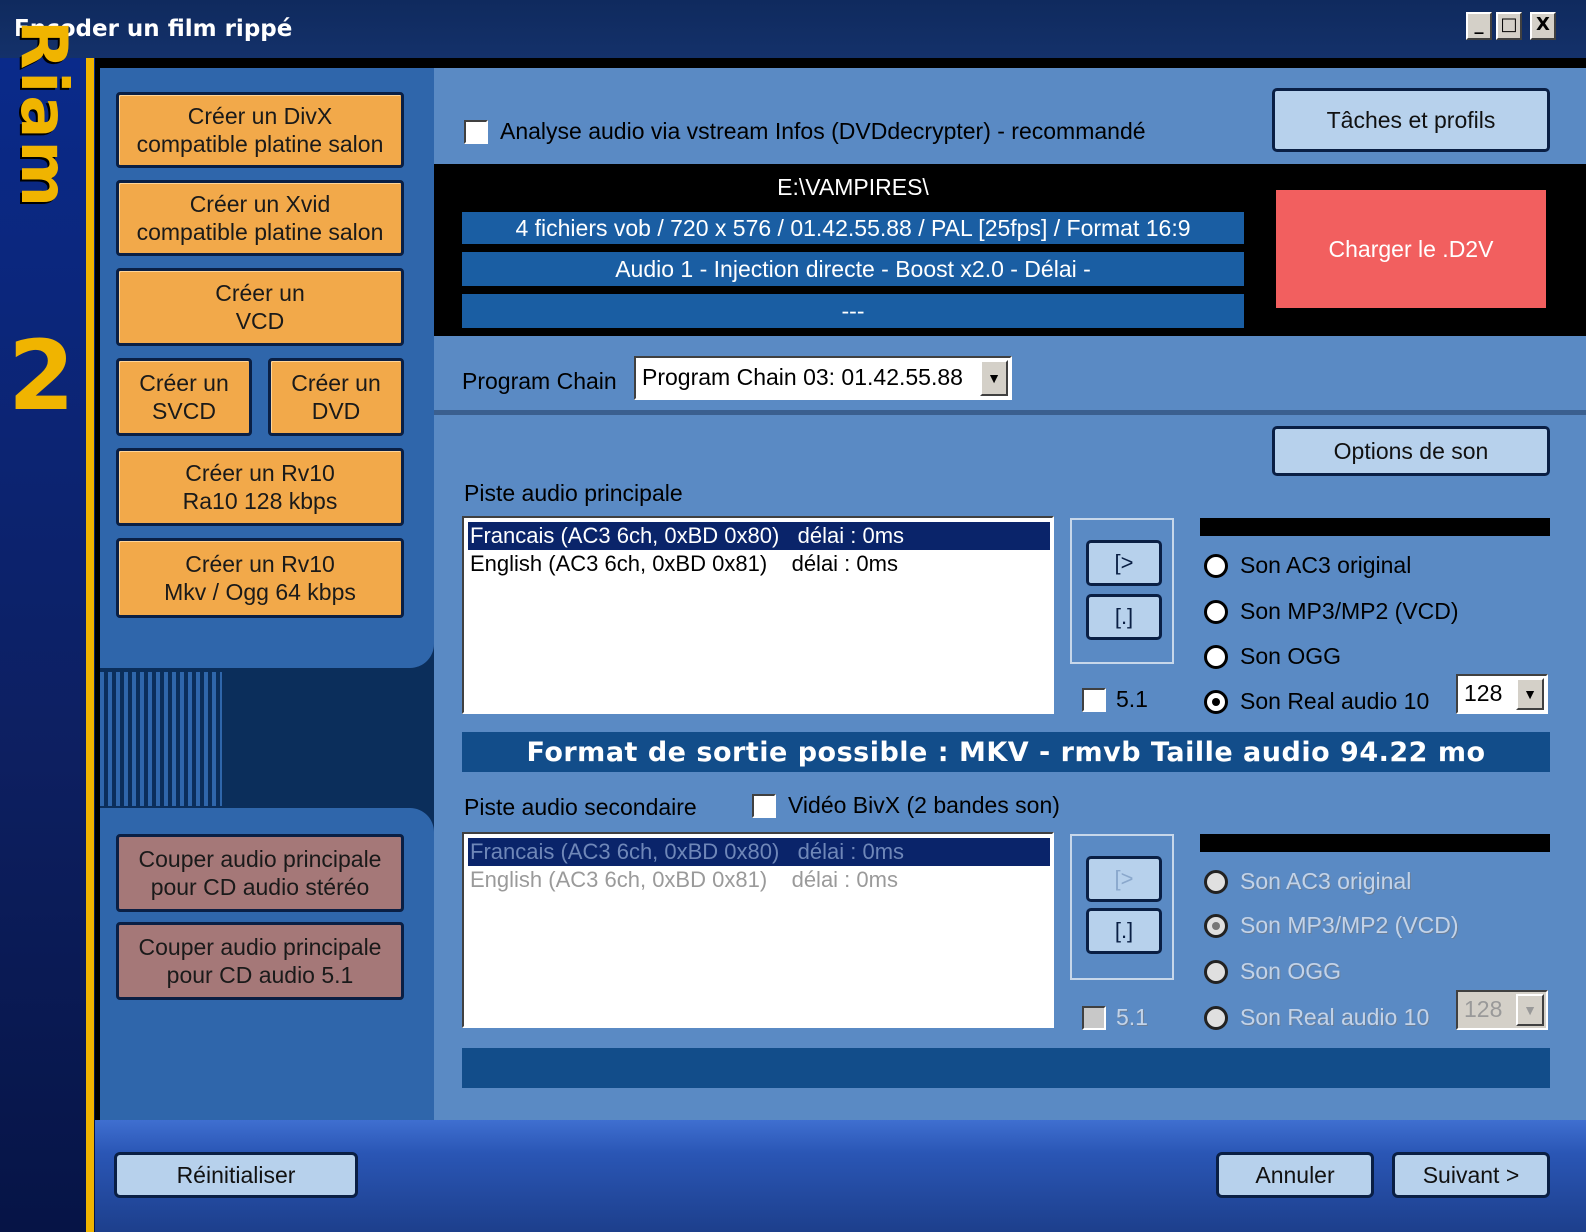 This screenshot has height=1232, width=1586. I want to click on secondary-bitrate-value: 128, so click(1483, 1009).